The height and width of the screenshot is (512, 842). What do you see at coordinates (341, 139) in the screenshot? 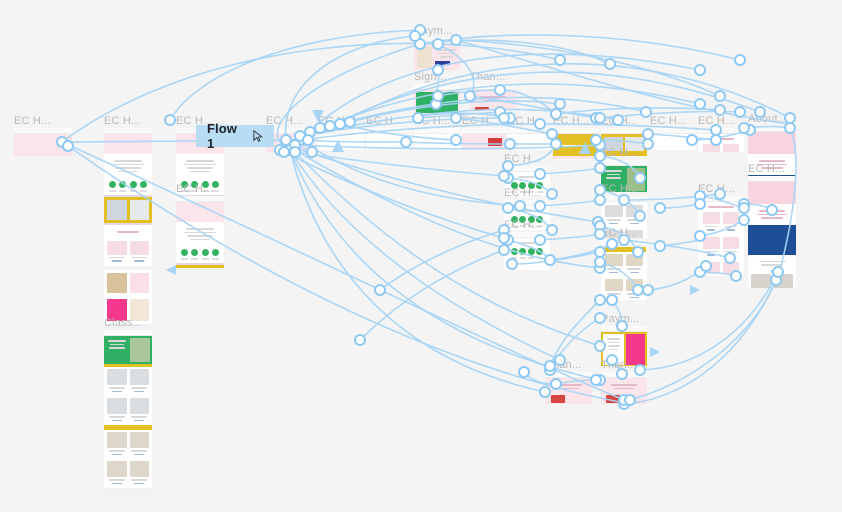
I see `frame-f05` at bounding box center [341, 139].